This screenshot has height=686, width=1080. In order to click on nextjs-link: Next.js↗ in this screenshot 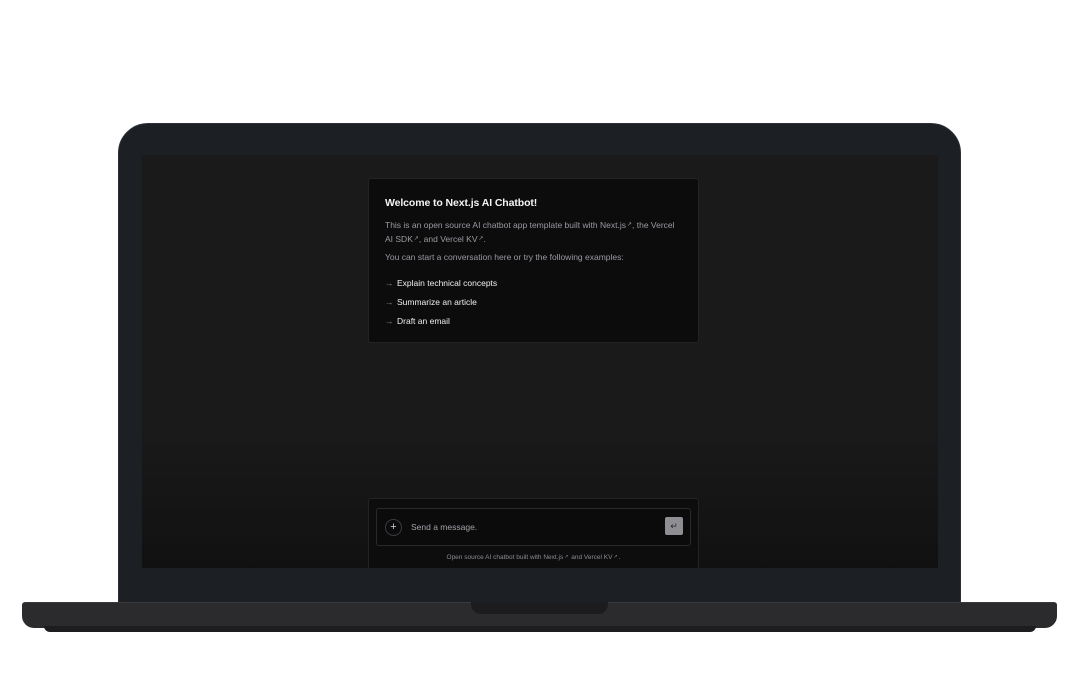, I will do `click(616, 225)`.